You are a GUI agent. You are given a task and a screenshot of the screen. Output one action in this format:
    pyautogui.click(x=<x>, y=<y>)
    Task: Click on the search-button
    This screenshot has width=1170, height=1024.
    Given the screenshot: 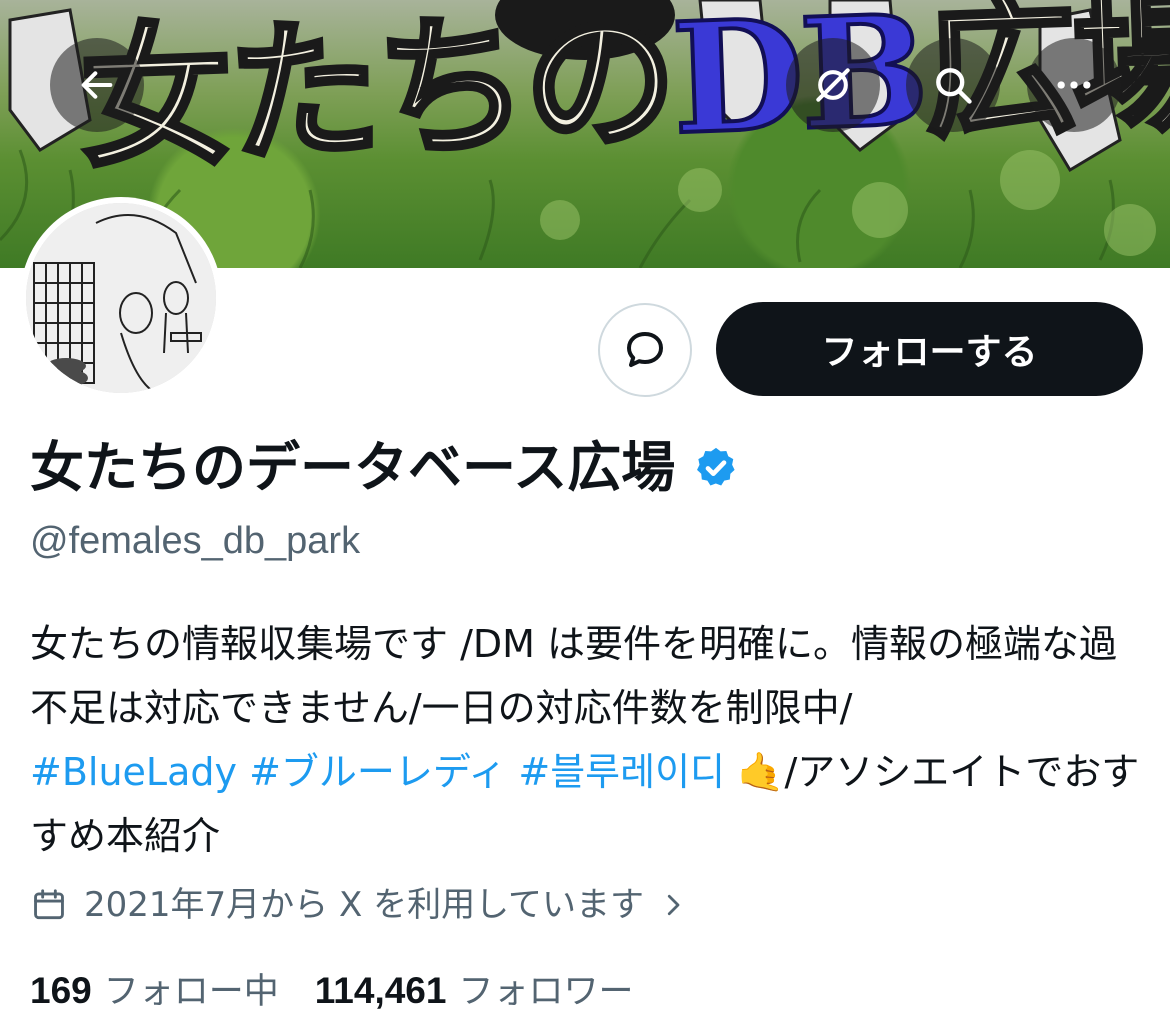 What is the action you would take?
    pyautogui.click(x=953, y=85)
    